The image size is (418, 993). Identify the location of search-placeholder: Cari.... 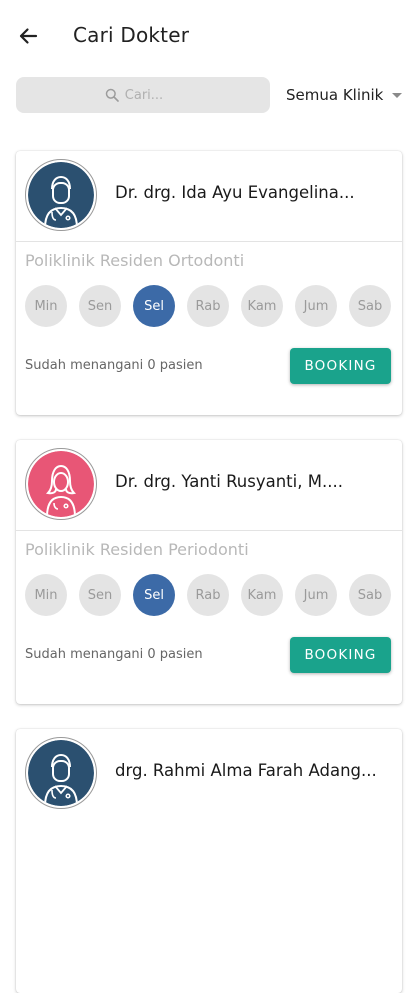
(144, 95).